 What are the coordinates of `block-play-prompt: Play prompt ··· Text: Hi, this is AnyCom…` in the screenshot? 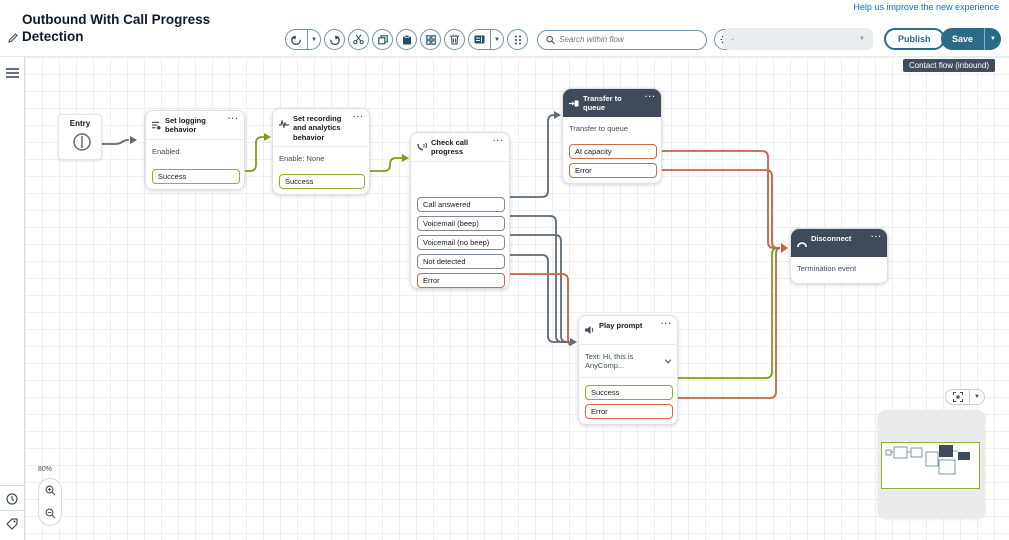 It's located at (628, 370).